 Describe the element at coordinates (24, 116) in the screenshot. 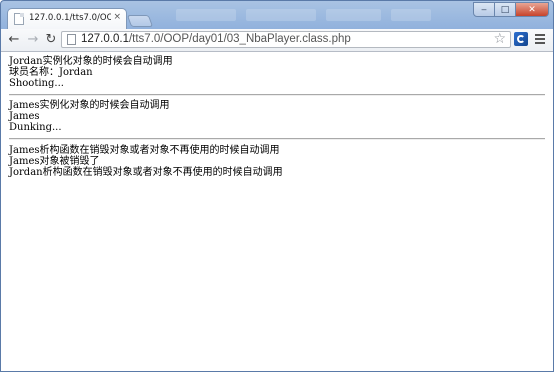

I see `output-line: James` at that location.